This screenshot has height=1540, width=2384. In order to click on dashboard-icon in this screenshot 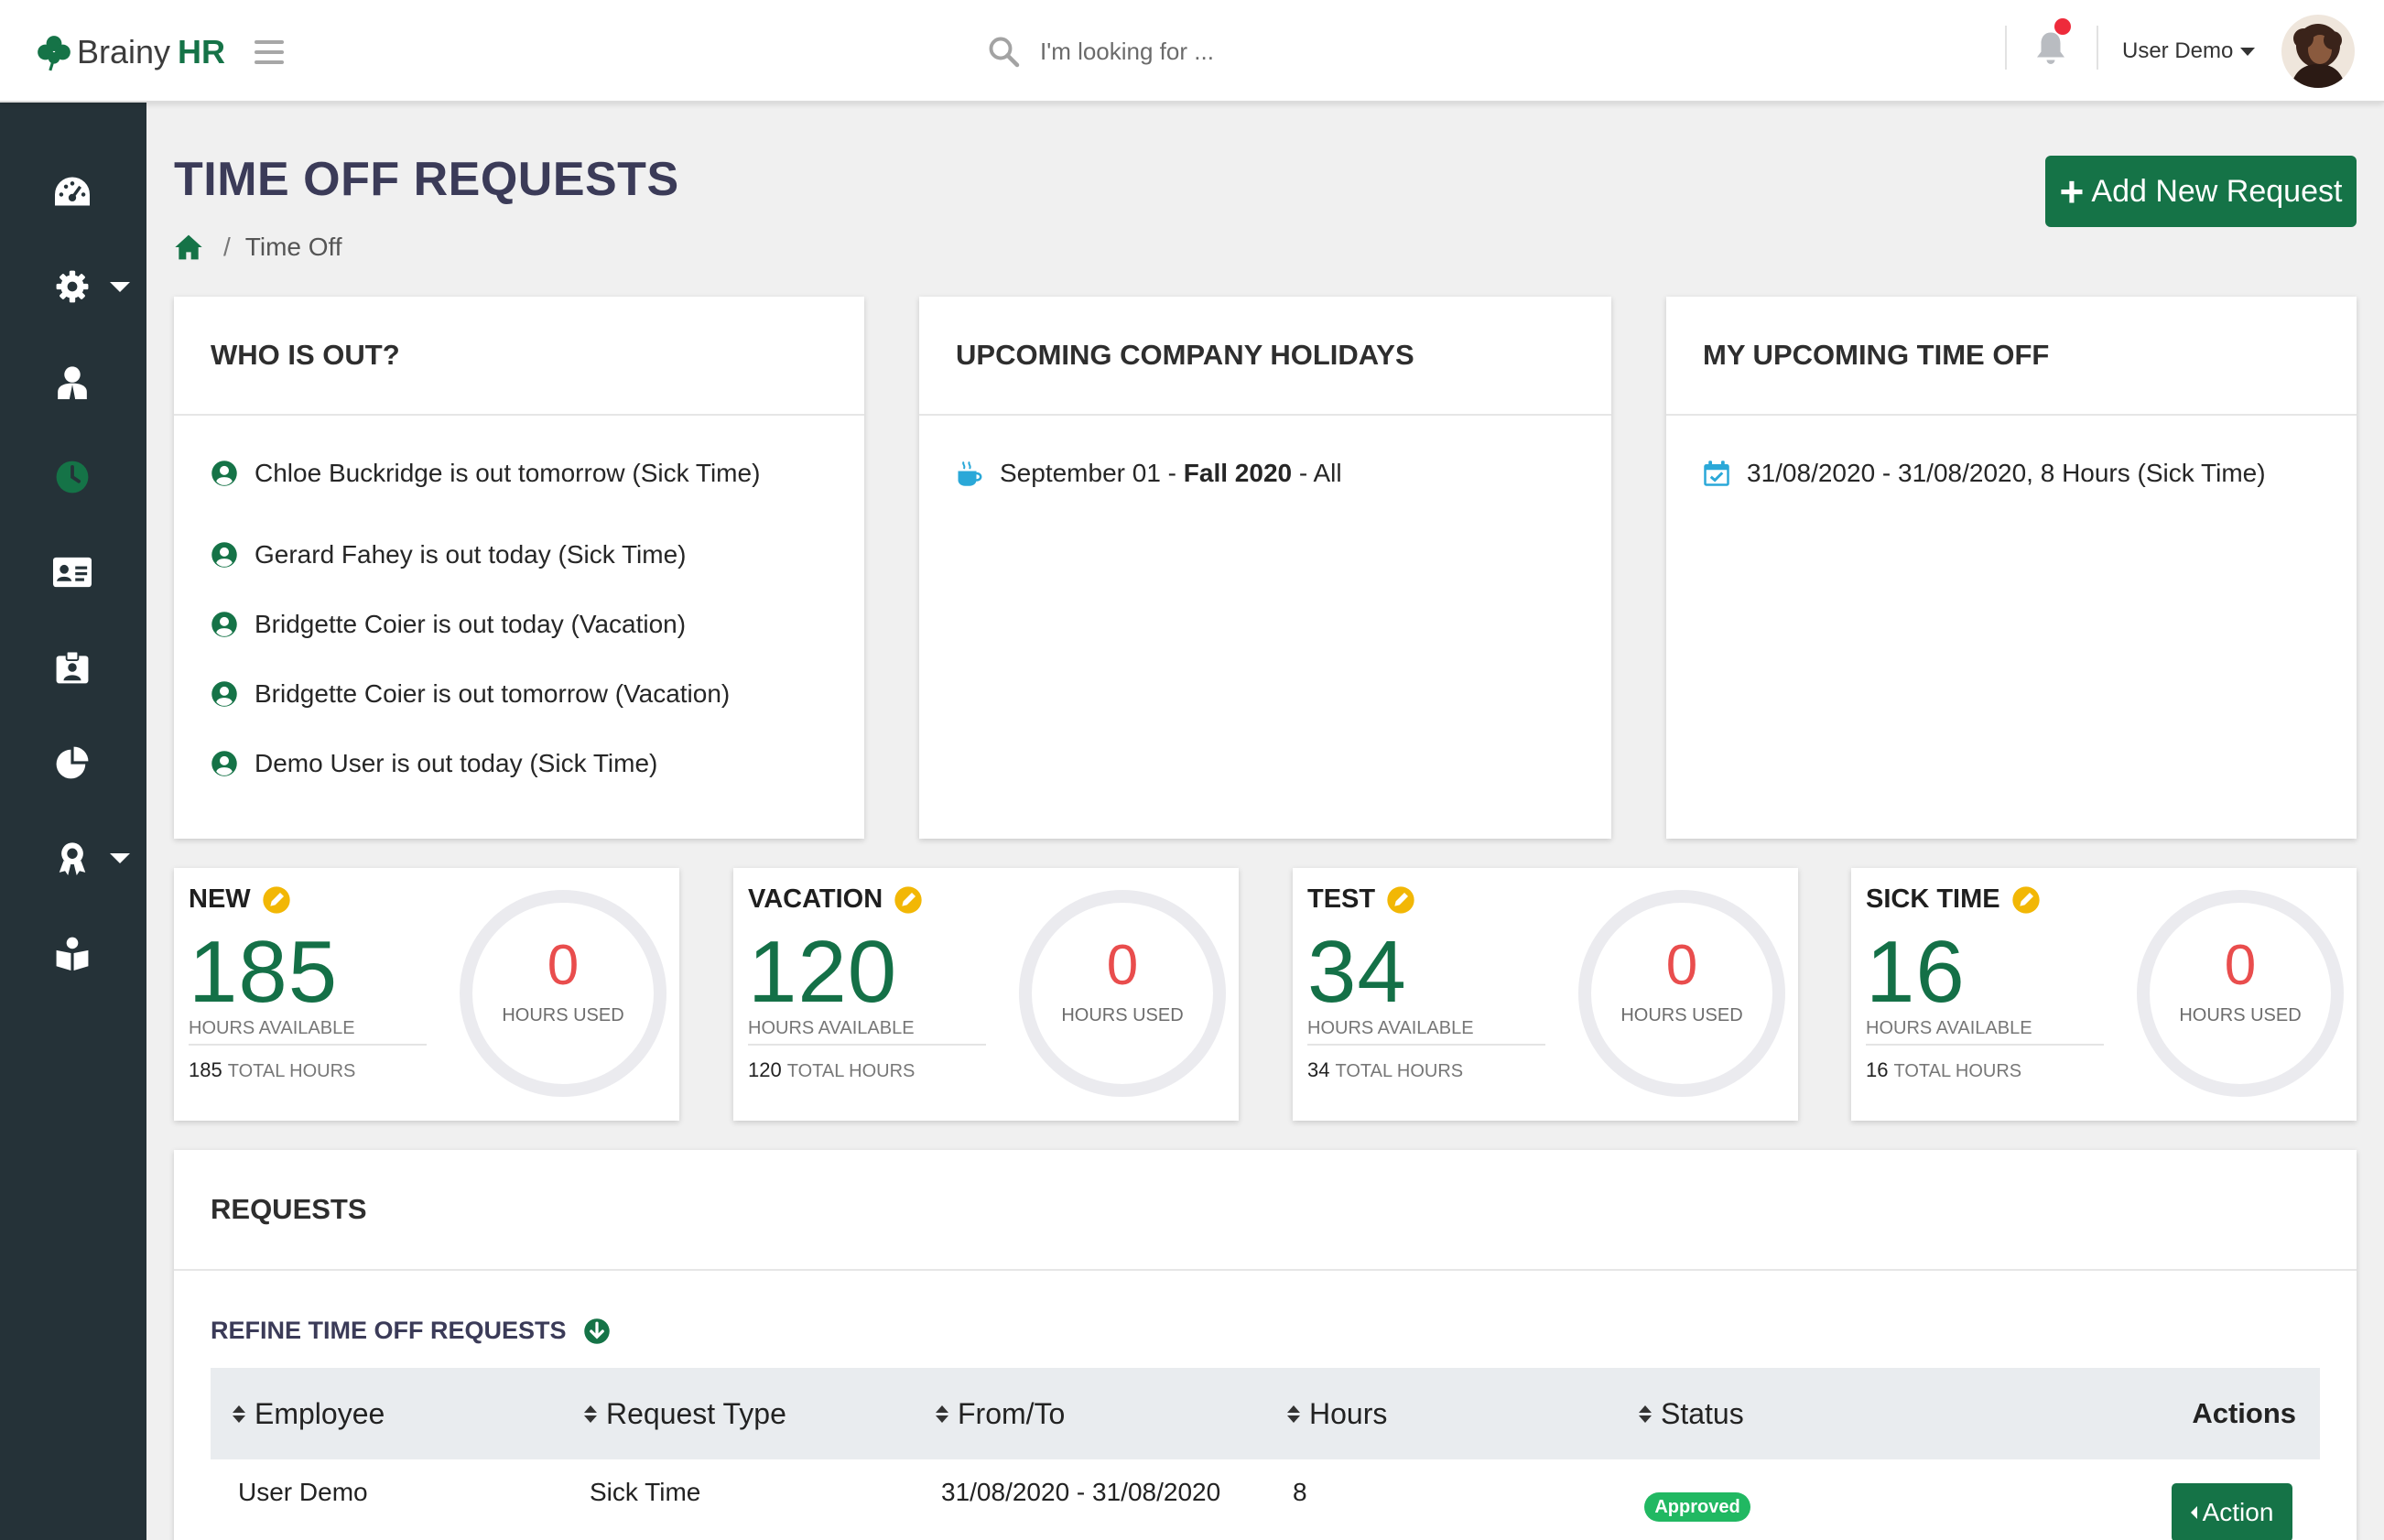, I will do `click(72, 191)`.